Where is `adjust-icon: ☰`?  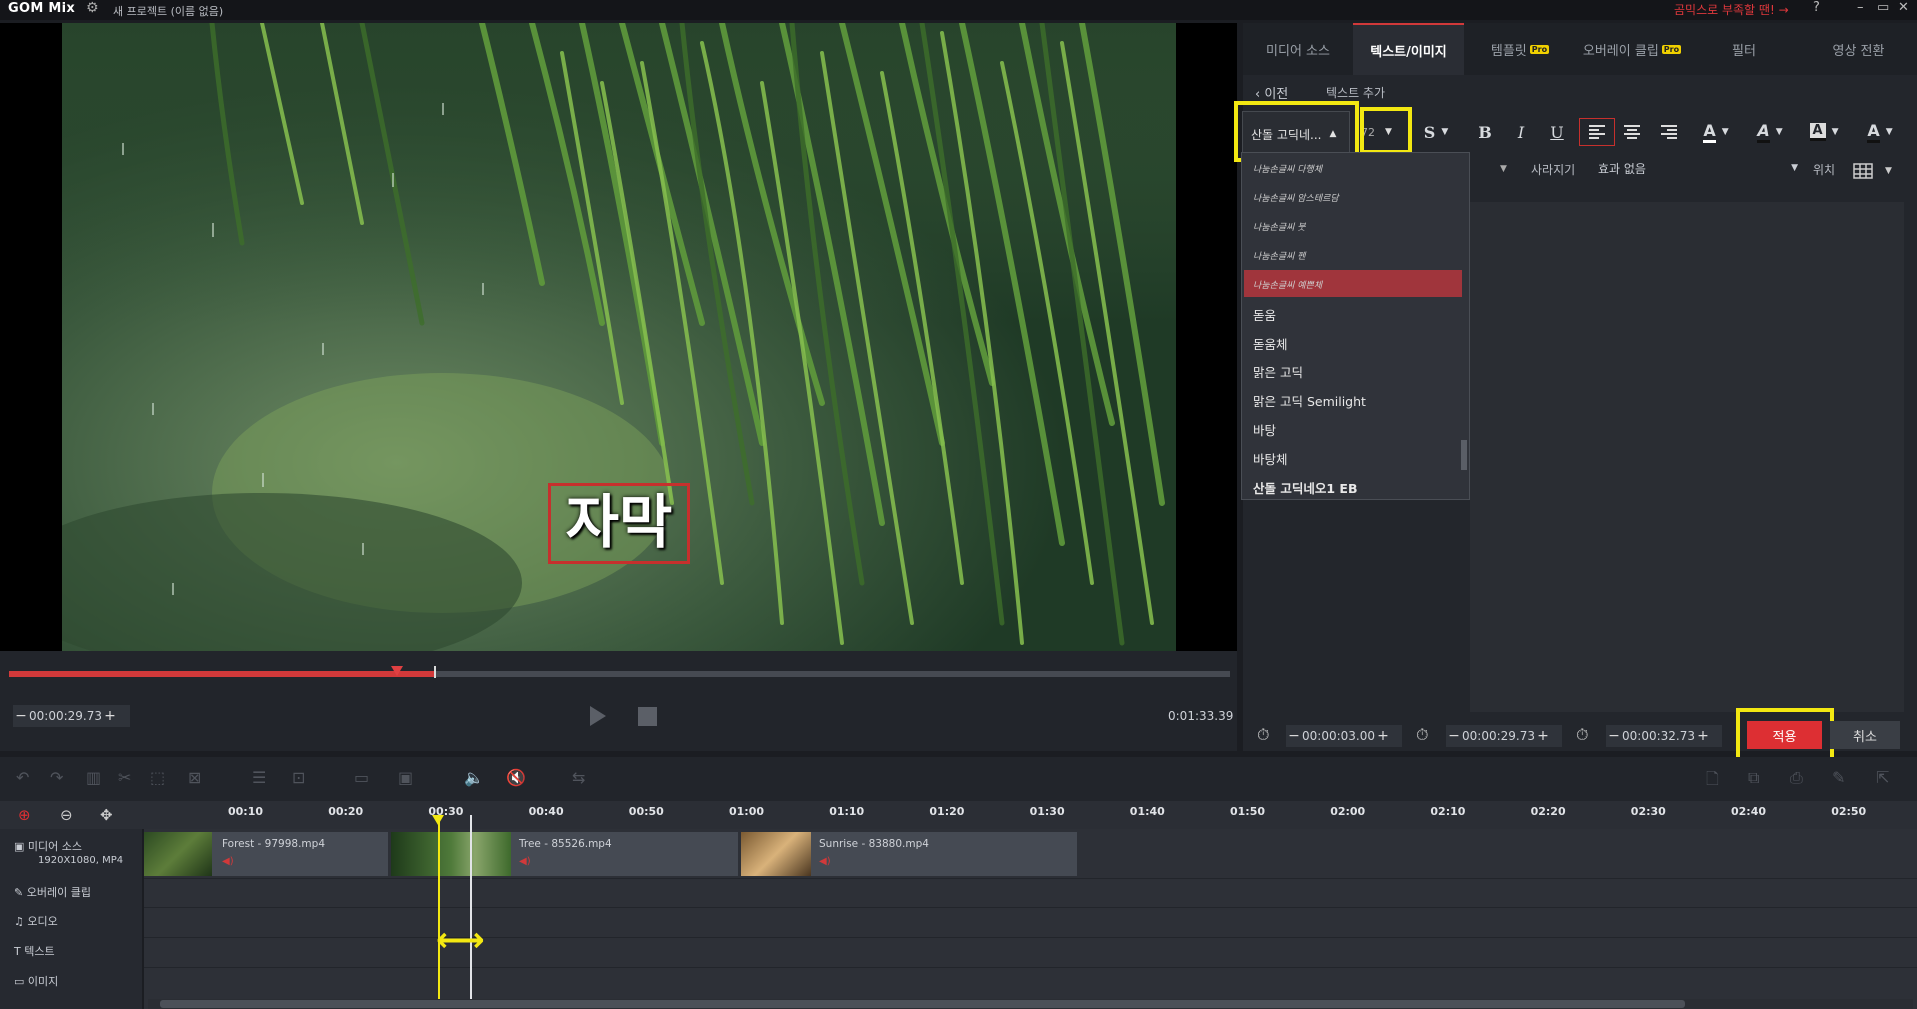 adjust-icon: ☰ is located at coordinates (259, 777).